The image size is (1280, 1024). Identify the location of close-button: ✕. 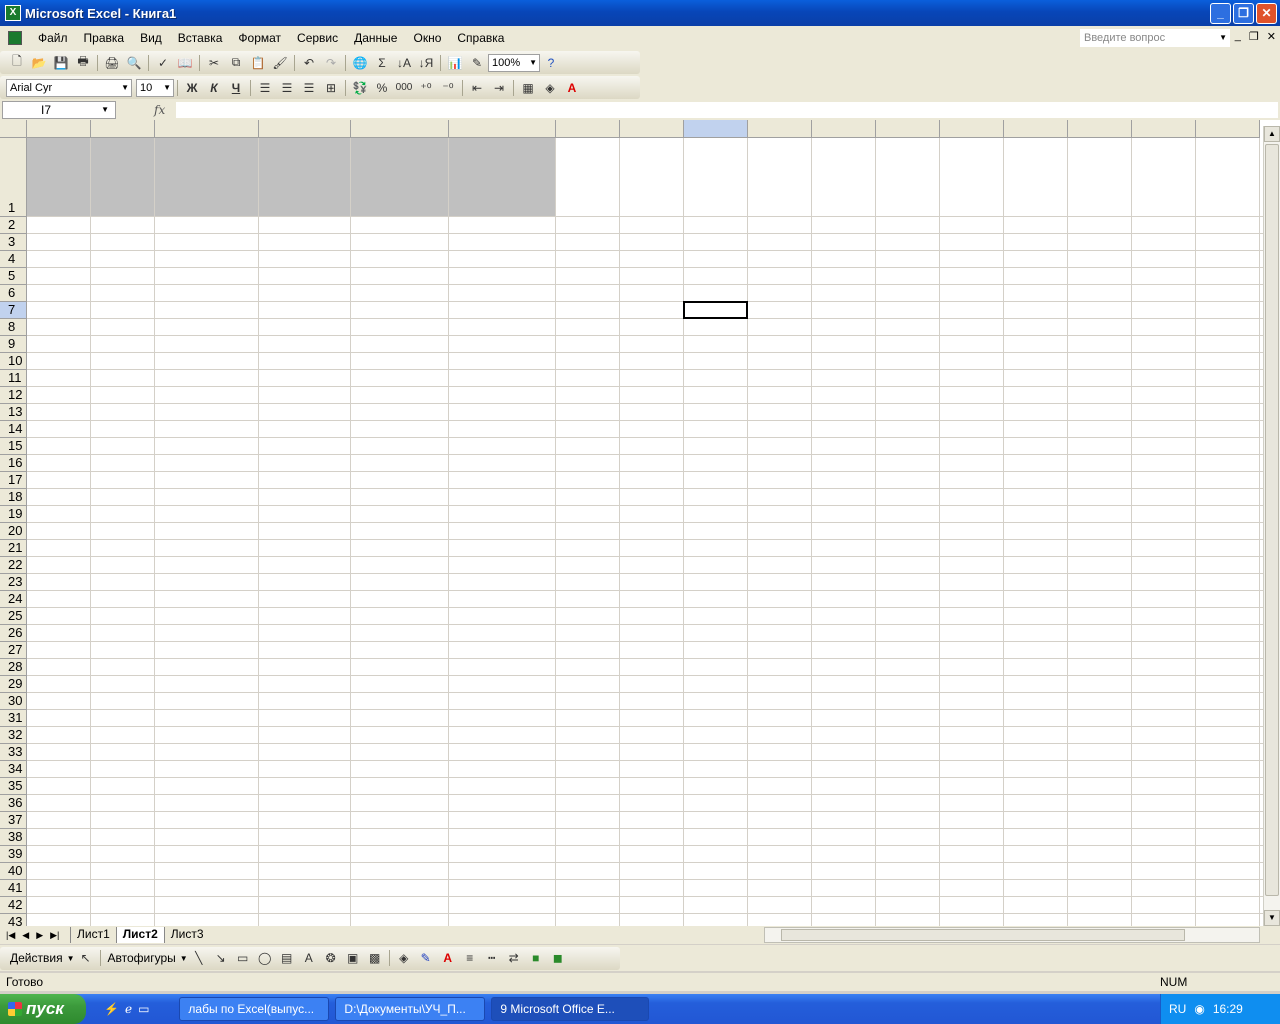
(1266, 13).